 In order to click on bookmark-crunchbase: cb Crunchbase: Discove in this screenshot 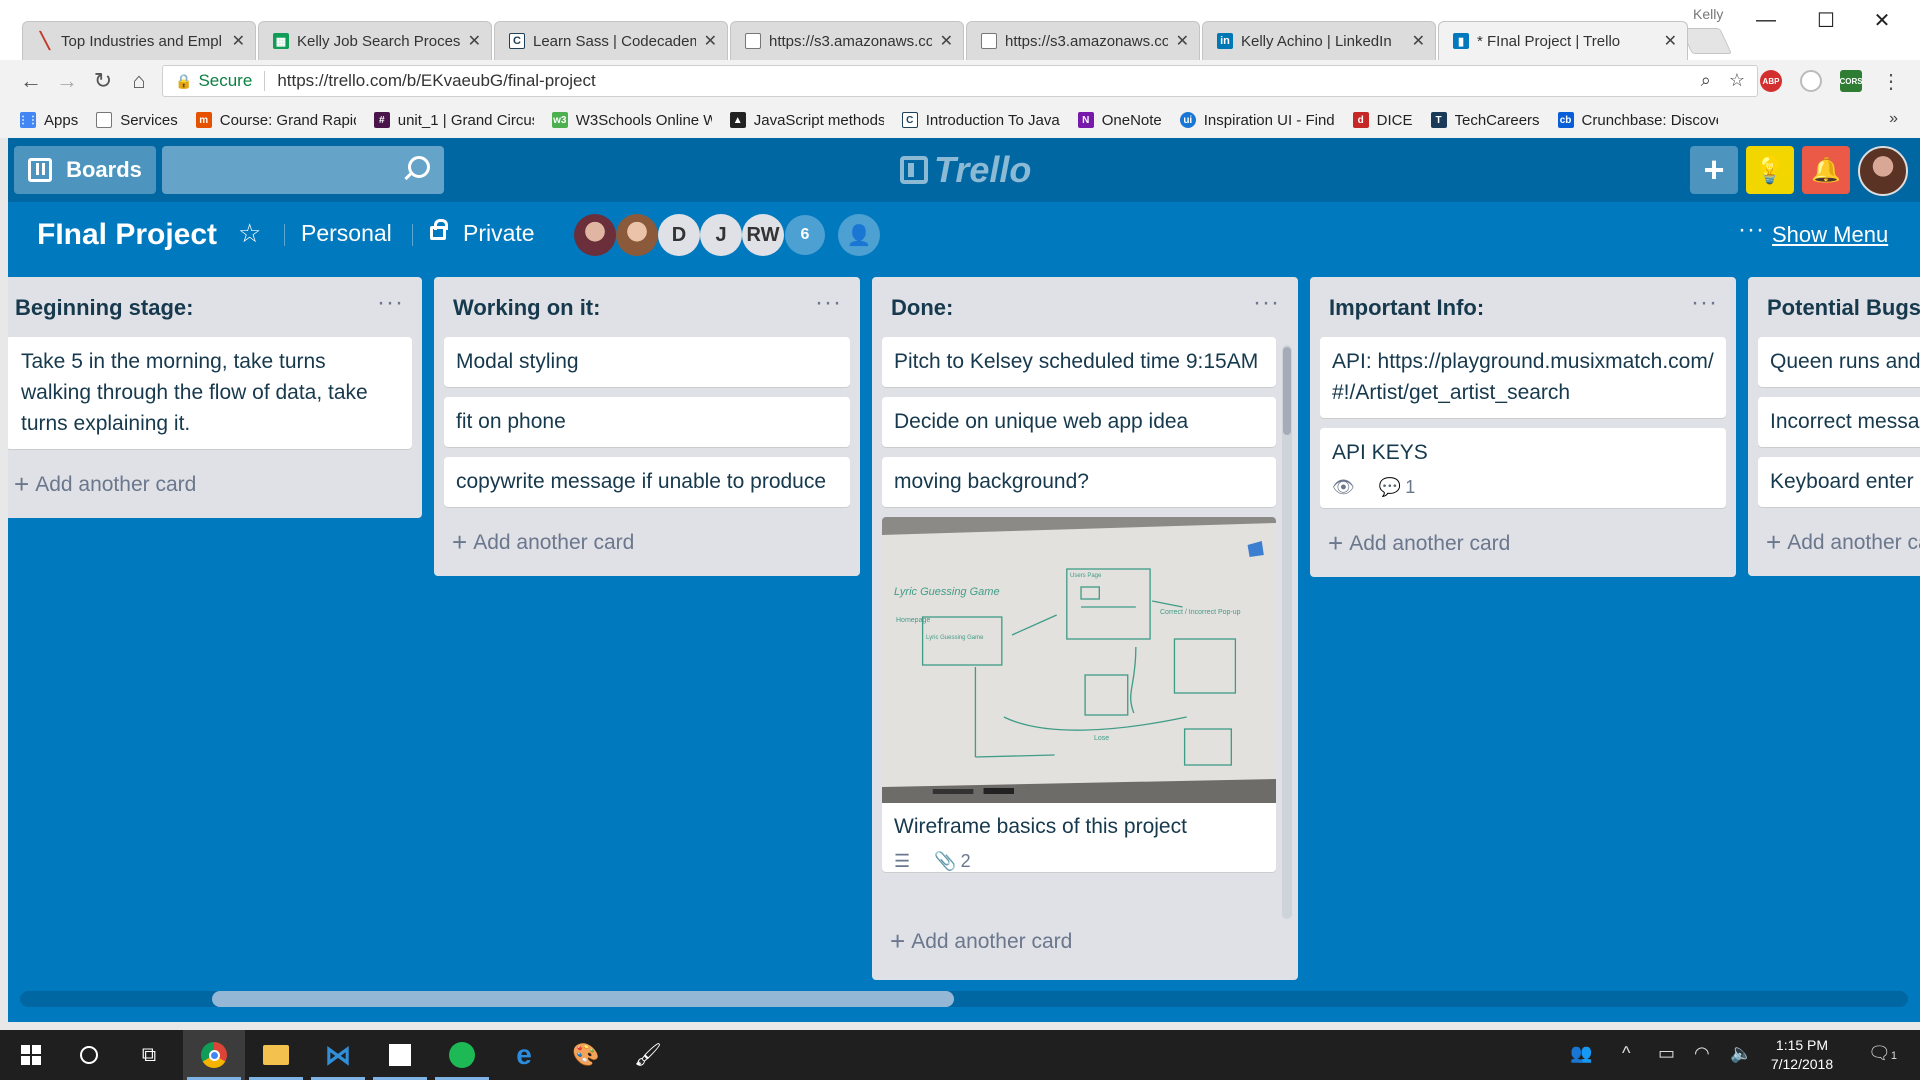, I will do `click(1637, 120)`.